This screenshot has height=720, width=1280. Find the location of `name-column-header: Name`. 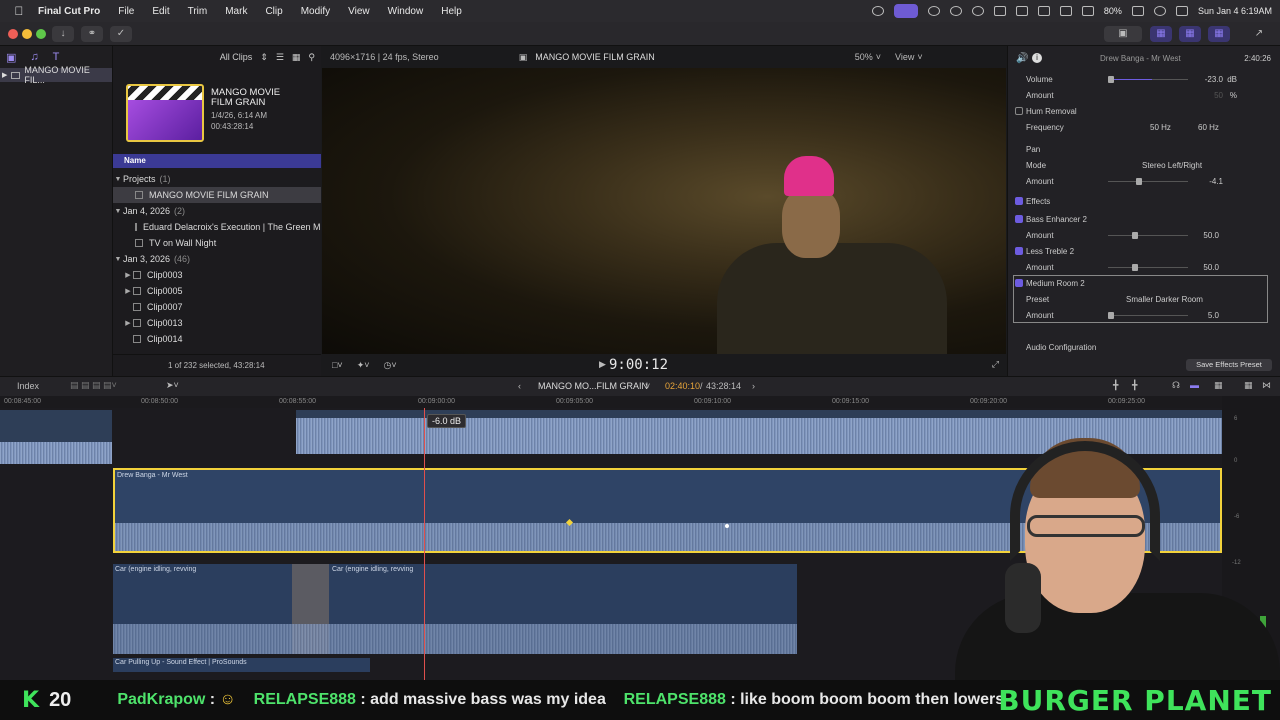

name-column-header: Name is located at coordinates (217, 161).